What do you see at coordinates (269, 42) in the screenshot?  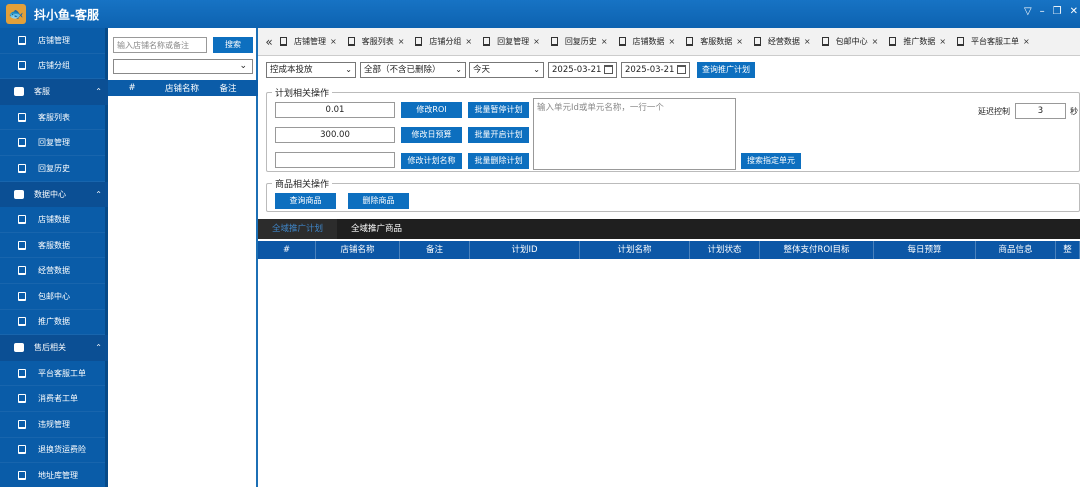 I see `collapse-tabs-icon: «` at bounding box center [269, 42].